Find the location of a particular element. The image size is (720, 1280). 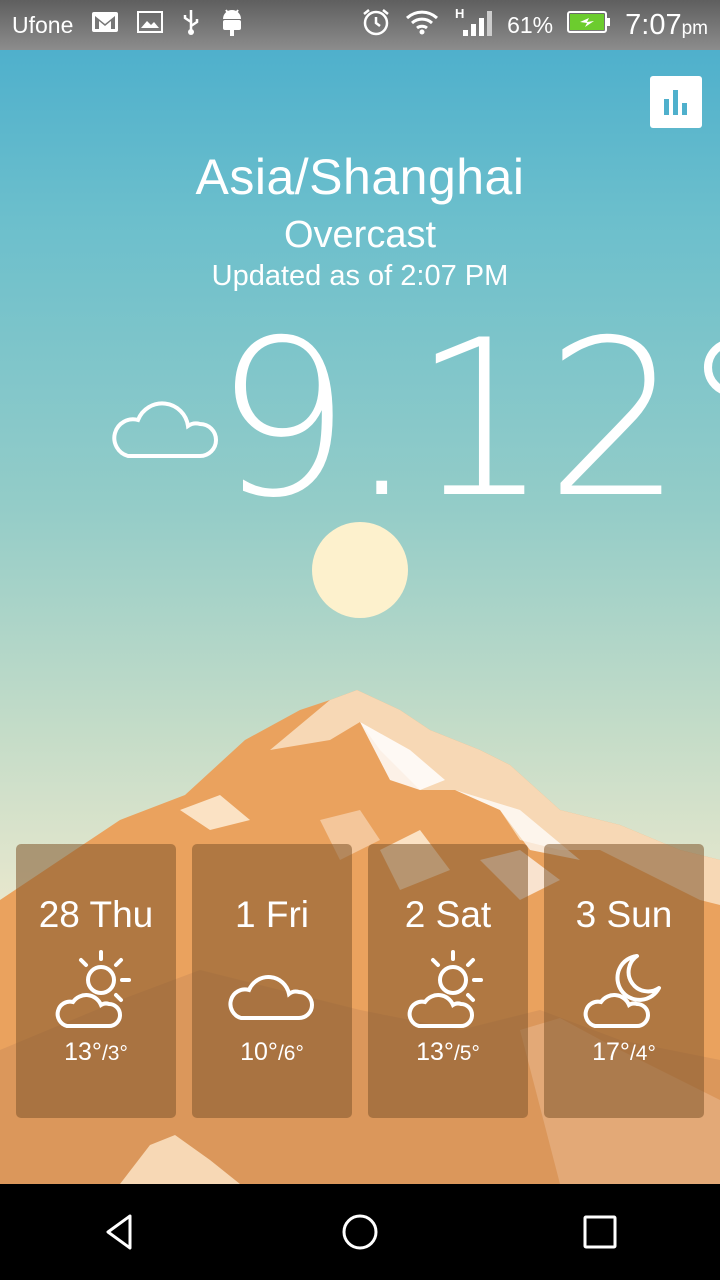

back-icon is located at coordinates (119, 1232).